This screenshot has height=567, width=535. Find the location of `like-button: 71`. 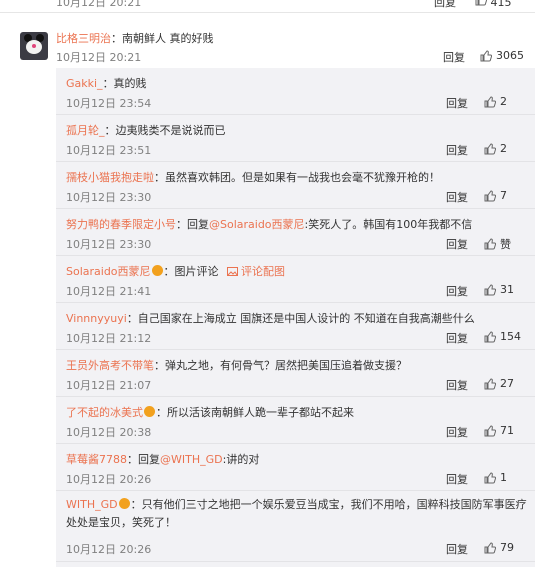

like-button: 71 is located at coordinates (499, 430).